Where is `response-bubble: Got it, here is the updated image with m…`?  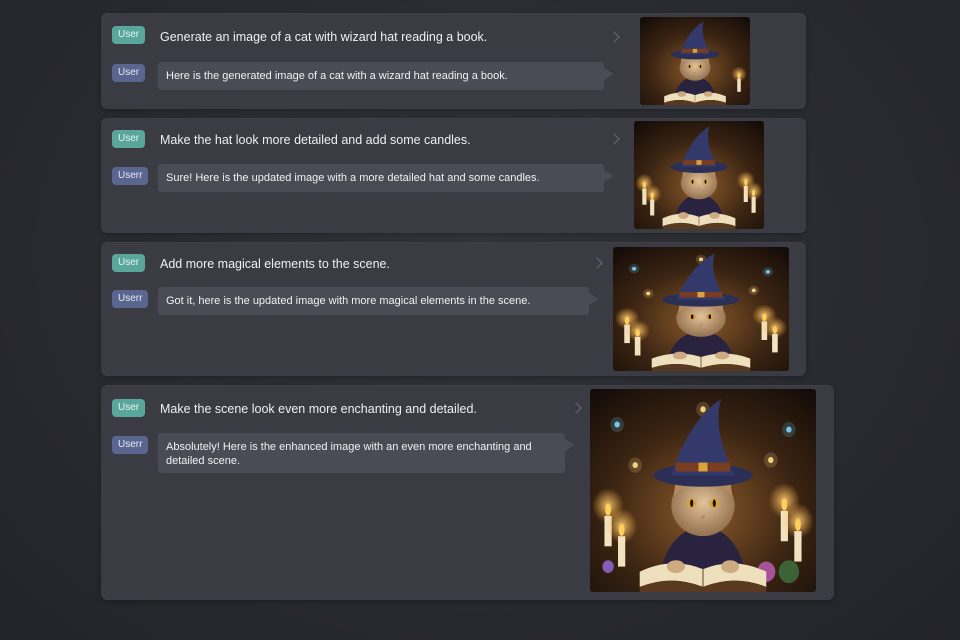 response-bubble: Got it, here is the updated image with m… is located at coordinates (378, 301).